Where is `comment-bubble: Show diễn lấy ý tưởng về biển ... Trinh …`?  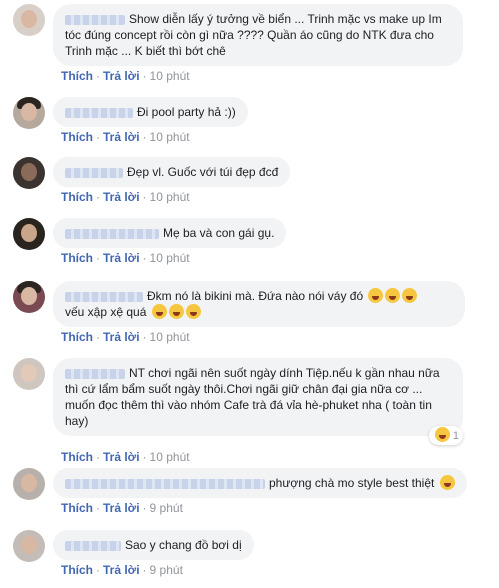
comment-bubble: Show diễn lấy ý tưởng về biển ... Trinh … is located at coordinates (258, 35).